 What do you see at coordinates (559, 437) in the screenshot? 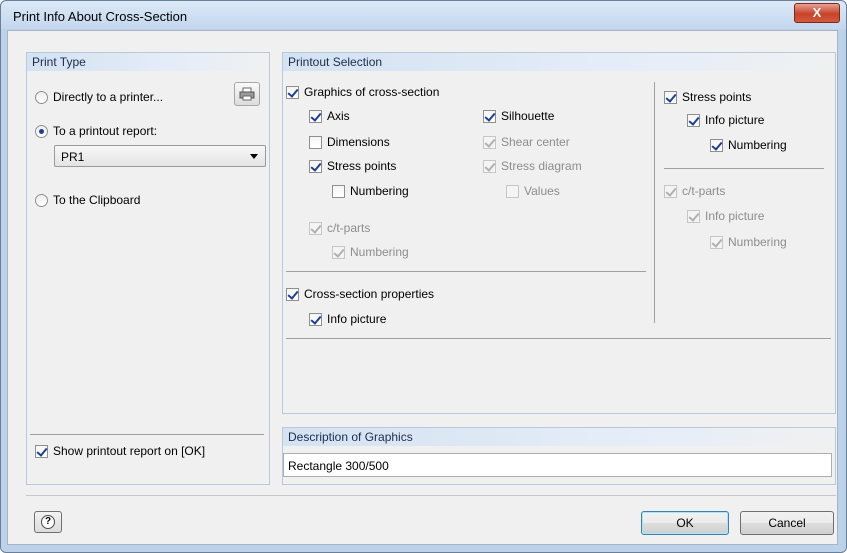
I see `description-header: Description of Graphics` at bounding box center [559, 437].